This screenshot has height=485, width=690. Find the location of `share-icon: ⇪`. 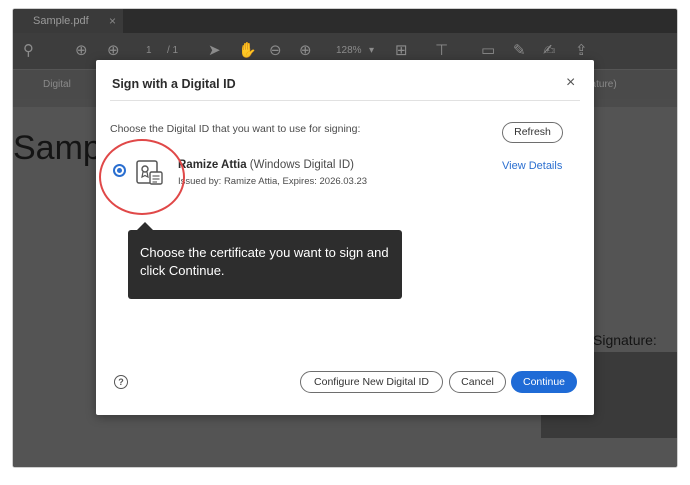

share-icon: ⇪ is located at coordinates (581, 51).